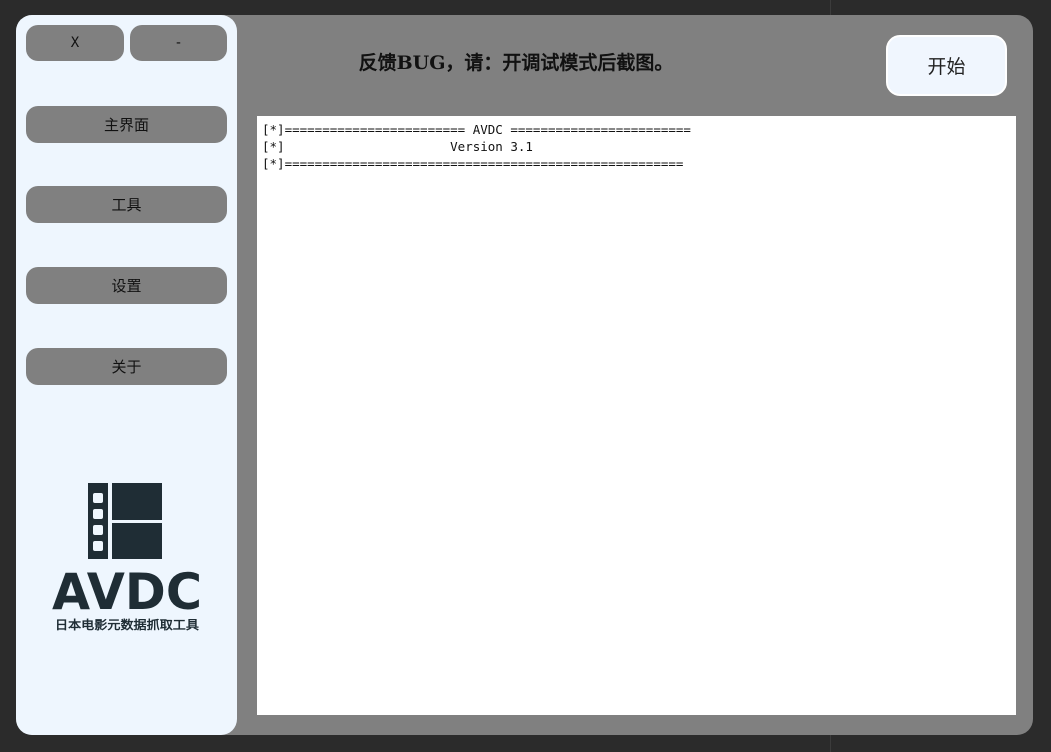 The width and height of the screenshot is (1051, 752). What do you see at coordinates (126, 285) in the screenshot?
I see `sidebar-item-settings: 设置` at bounding box center [126, 285].